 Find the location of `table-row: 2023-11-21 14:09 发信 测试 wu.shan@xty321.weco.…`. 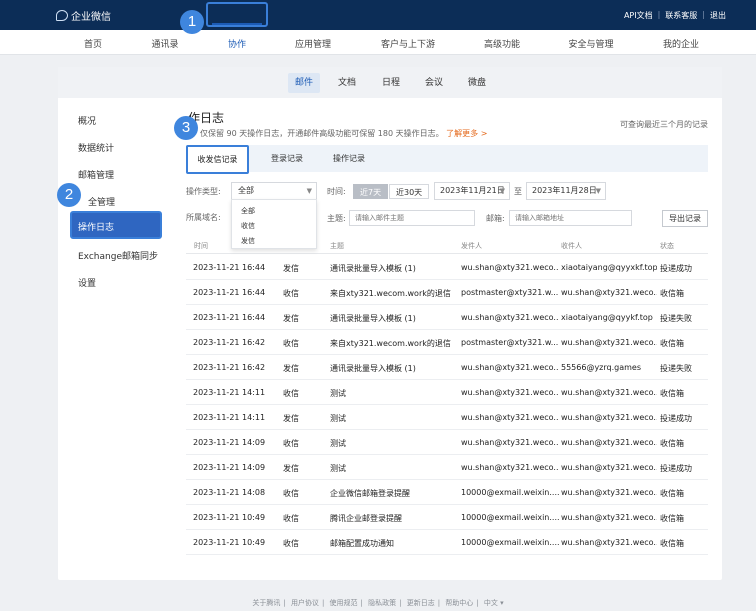

table-row: 2023-11-21 14:09 发信 测试 wu.shan@xty321.weco.… is located at coordinates (447, 467).